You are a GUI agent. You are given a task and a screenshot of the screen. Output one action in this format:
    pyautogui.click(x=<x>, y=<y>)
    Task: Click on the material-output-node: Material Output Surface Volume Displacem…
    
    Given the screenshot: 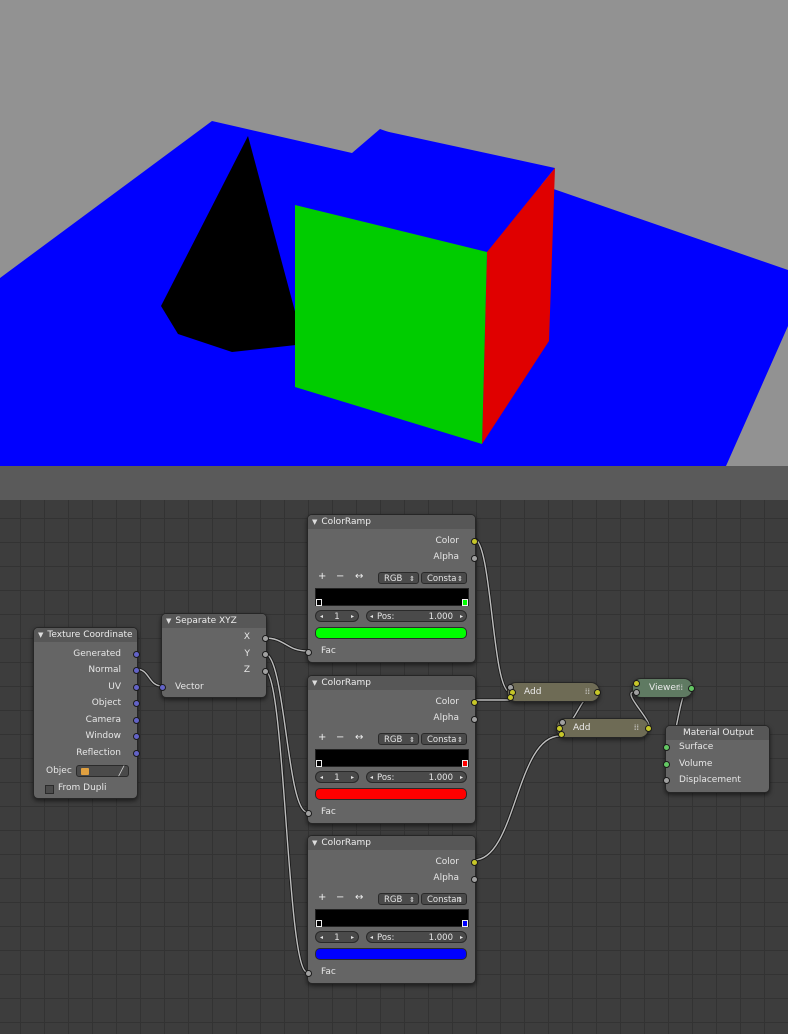 What is the action you would take?
    pyautogui.click(x=716, y=759)
    